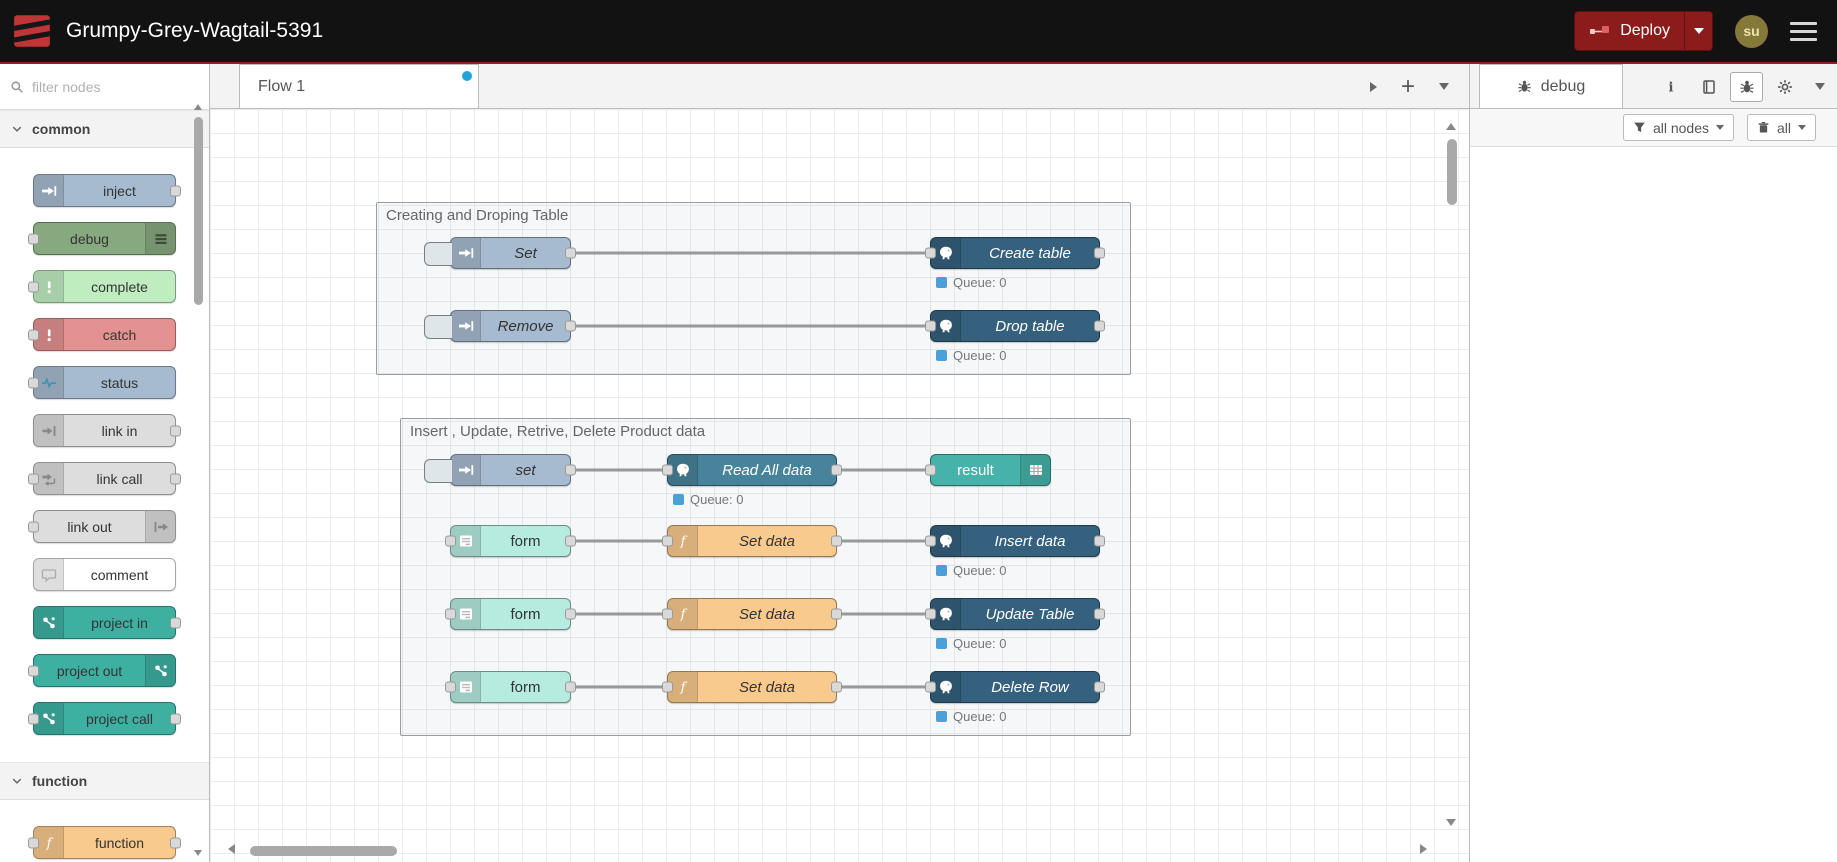  I want to click on palette-node-inject: inject, so click(107, 190).